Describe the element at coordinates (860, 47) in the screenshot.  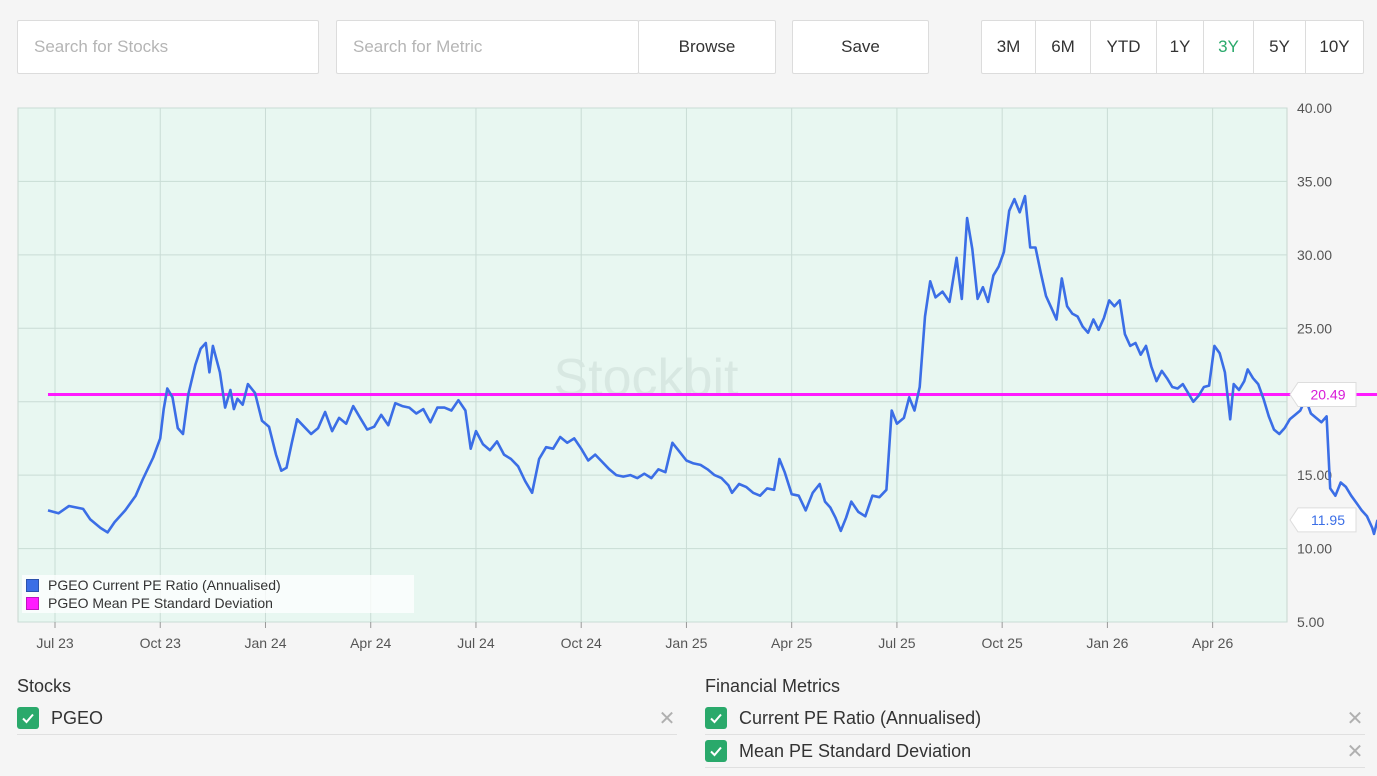
I see `save-button: Save` at that location.